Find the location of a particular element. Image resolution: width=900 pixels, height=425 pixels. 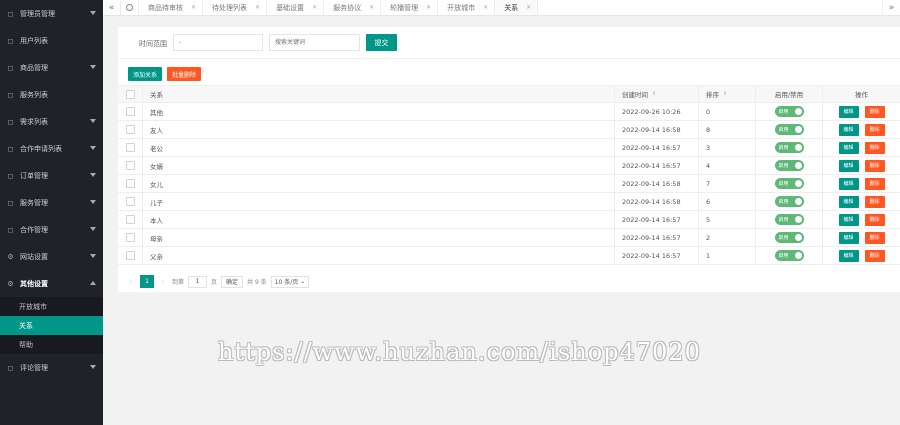

sidebar-item-0: ◻ 管理员管理 is located at coordinates (51, 13).